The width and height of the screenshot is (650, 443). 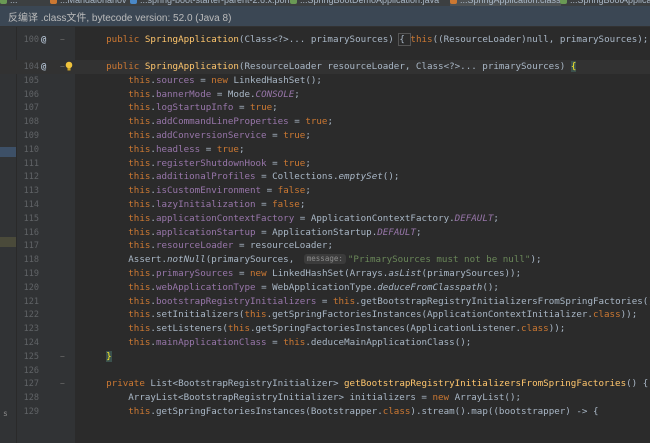 What do you see at coordinates (93, 2) in the screenshot?
I see `editor-tab-label: ...Mandalorianov` at bounding box center [93, 2].